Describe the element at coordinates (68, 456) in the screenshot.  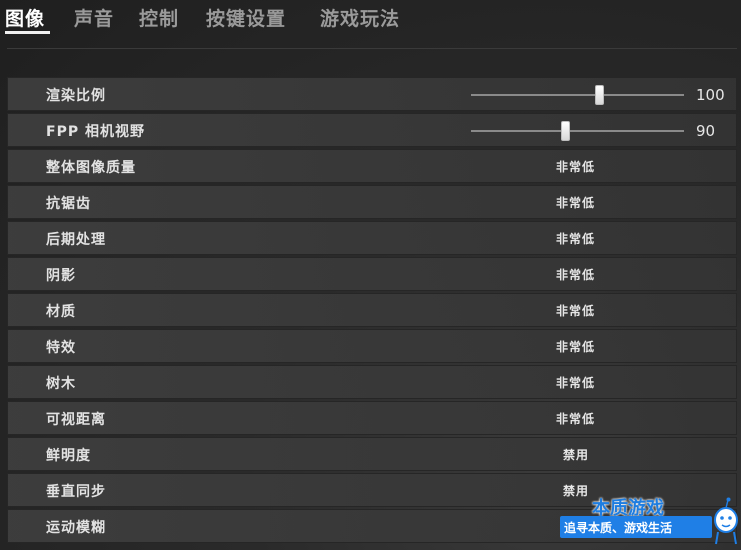
I see `setting-label: 鲜明度` at that location.